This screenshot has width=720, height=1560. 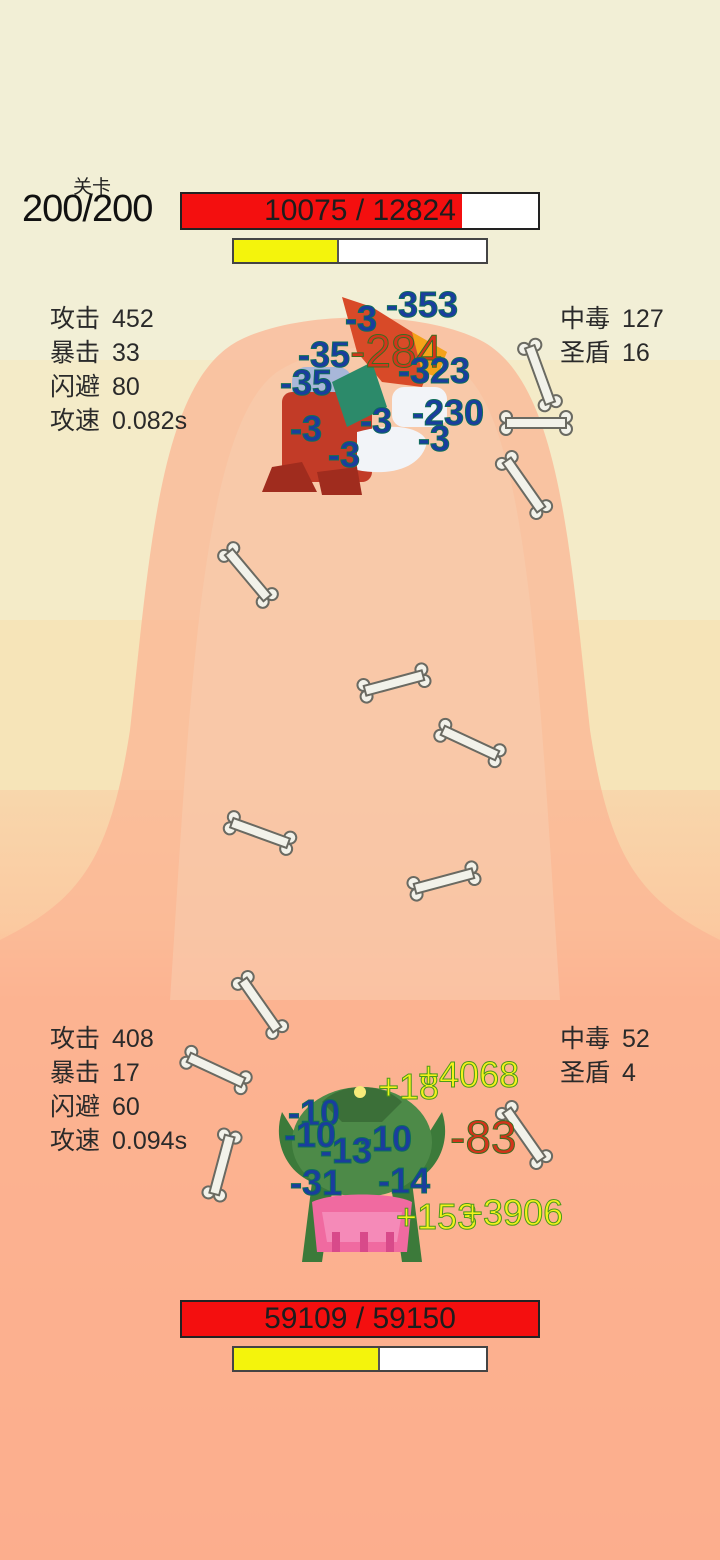 I want to click on level-value: 200/200, so click(x=87, y=209).